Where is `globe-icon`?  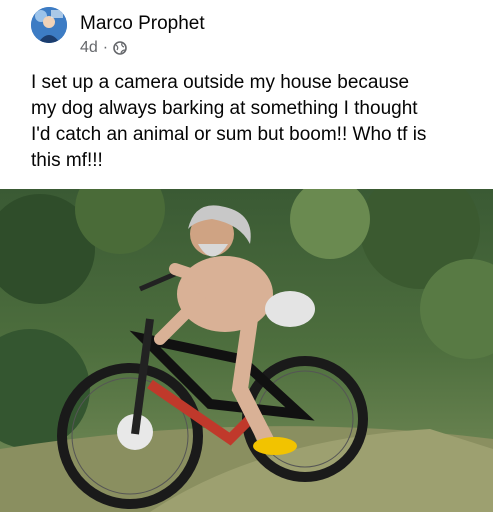
globe-icon is located at coordinates (120, 48).